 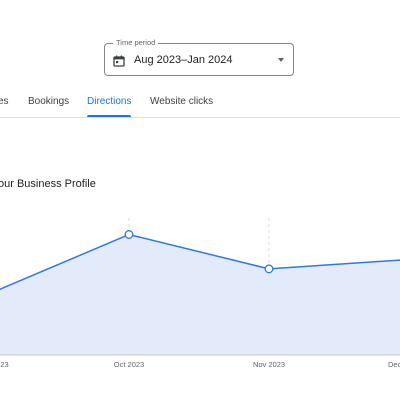 What do you see at coordinates (129, 364) in the screenshot?
I see `x-tick-label: Oct 2023` at bounding box center [129, 364].